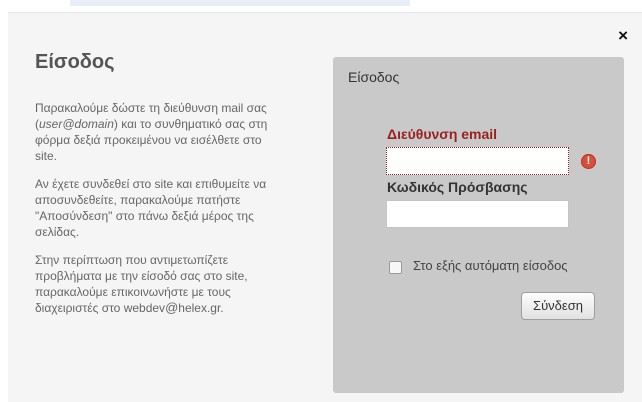  I want to click on text-line: σελίδας., so click(57, 232).